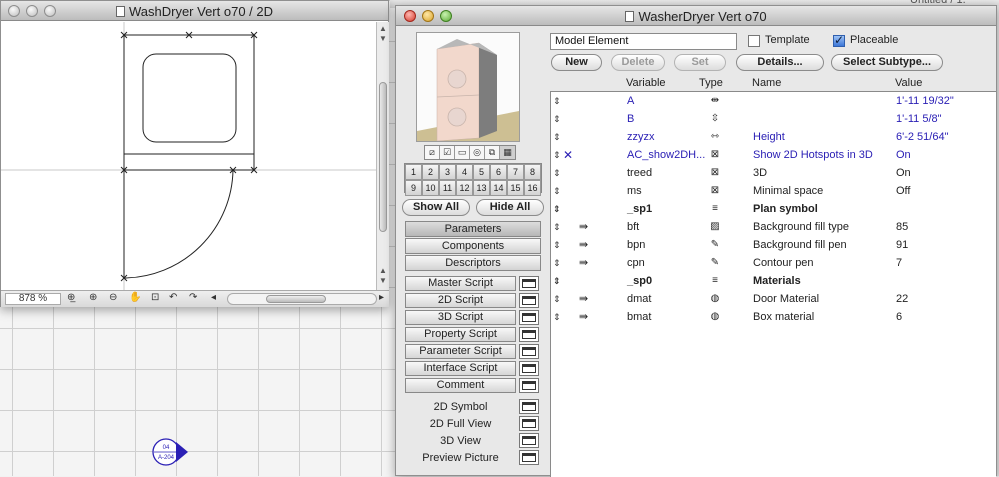 The width and height of the screenshot is (999, 477). What do you see at coordinates (715, 245) in the screenshot?
I see `parameter-type-icon: ✎` at bounding box center [715, 245].